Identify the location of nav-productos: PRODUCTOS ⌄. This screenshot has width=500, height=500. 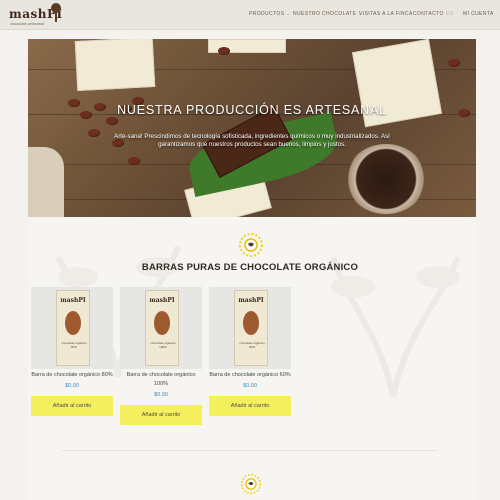
(269, 14).